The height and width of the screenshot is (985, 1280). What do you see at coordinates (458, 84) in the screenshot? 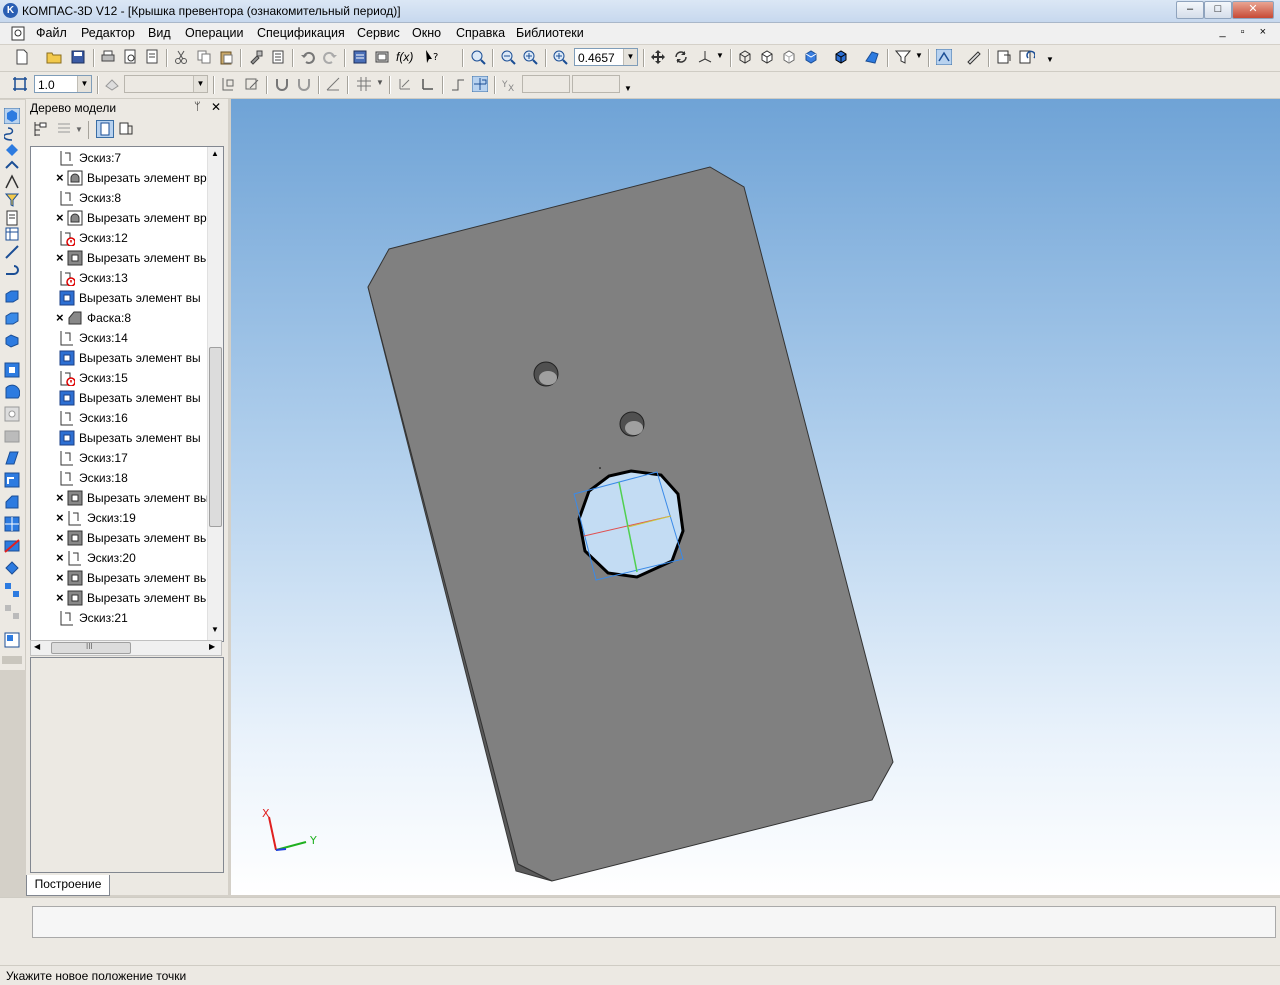
I see `round-corner-icon` at bounding box center [458, 84].